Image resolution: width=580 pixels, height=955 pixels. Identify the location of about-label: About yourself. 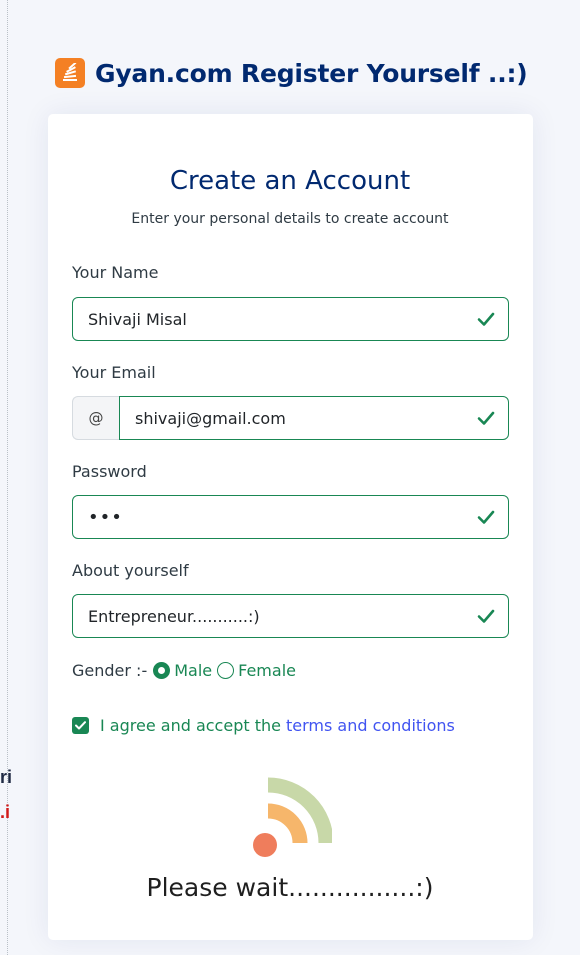
(130, 570).